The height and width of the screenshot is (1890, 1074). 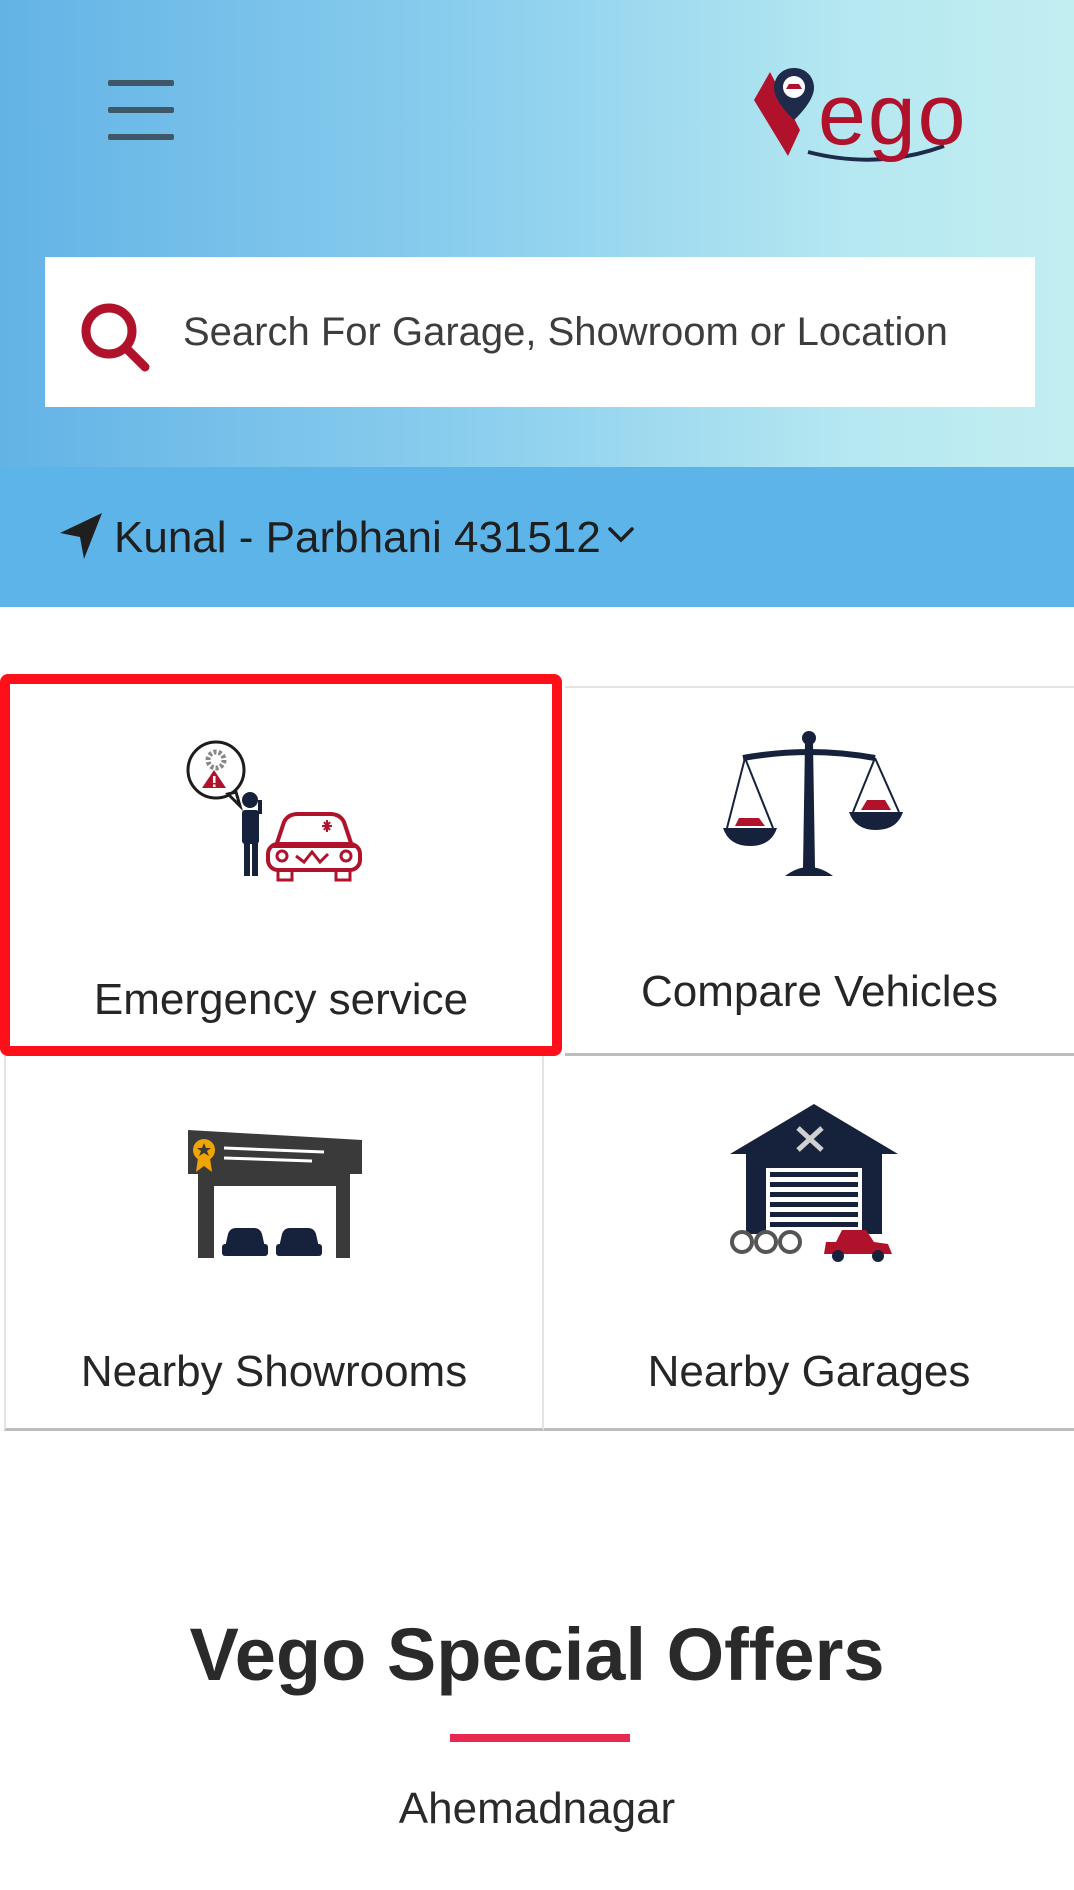 What do you see at coordinates (565, 332) in the screenshot?
I see `search-input: Search For Garage, Showroom or Location` at bounding box center [565, 332].